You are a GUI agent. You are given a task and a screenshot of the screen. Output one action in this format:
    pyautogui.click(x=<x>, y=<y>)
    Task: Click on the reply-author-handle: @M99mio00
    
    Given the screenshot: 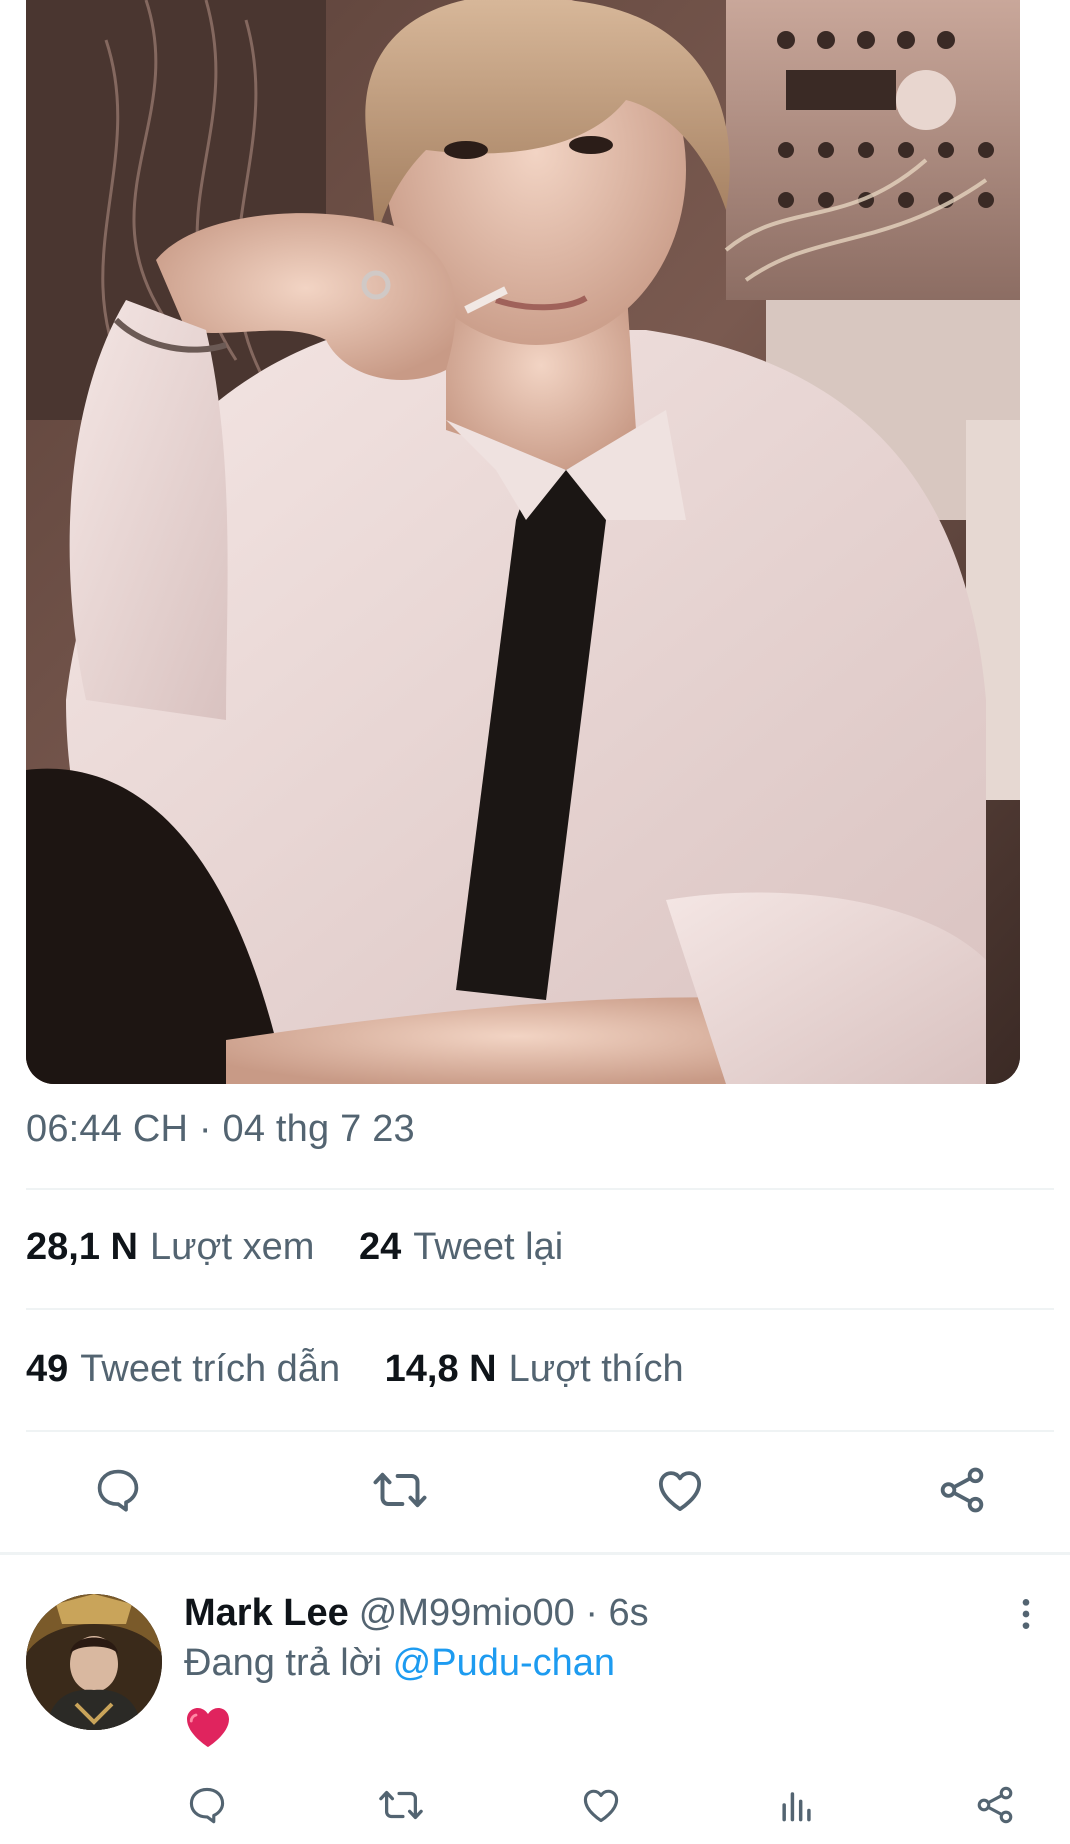 What is the action you would take?
    pyautogui.click(x=467, y=1613)
    